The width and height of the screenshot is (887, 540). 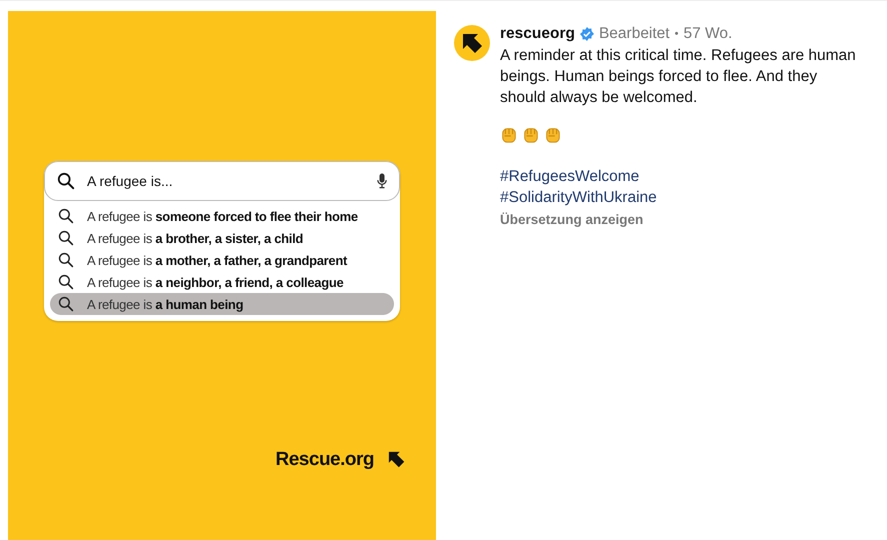 What do you see at coordinates (325, 460) in the screenshot?
I see `brand-name: Rescue.org` at bounding box center [325, 460].